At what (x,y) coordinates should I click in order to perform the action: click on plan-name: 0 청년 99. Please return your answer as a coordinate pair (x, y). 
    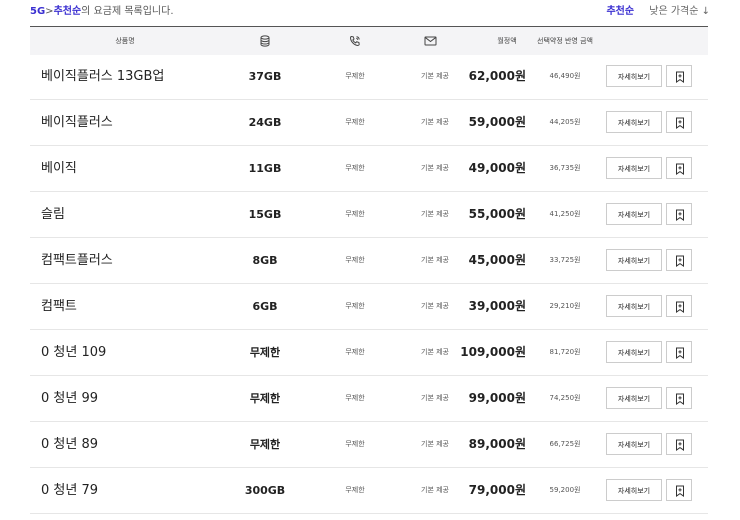
    Looking at the image, I should click on (69, 398).